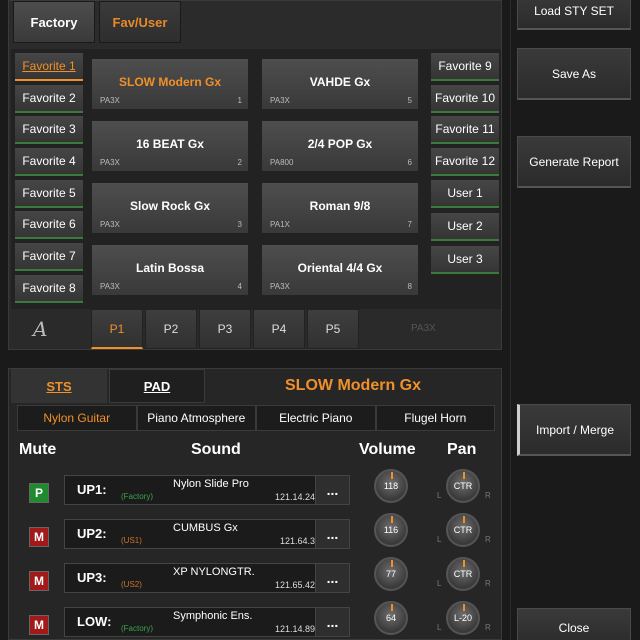 This screenshot has height=640, width=640. Describe the element at coordinates (465, 67) in the screenshot. I see `favorite-button: Favorite 9` at that location.